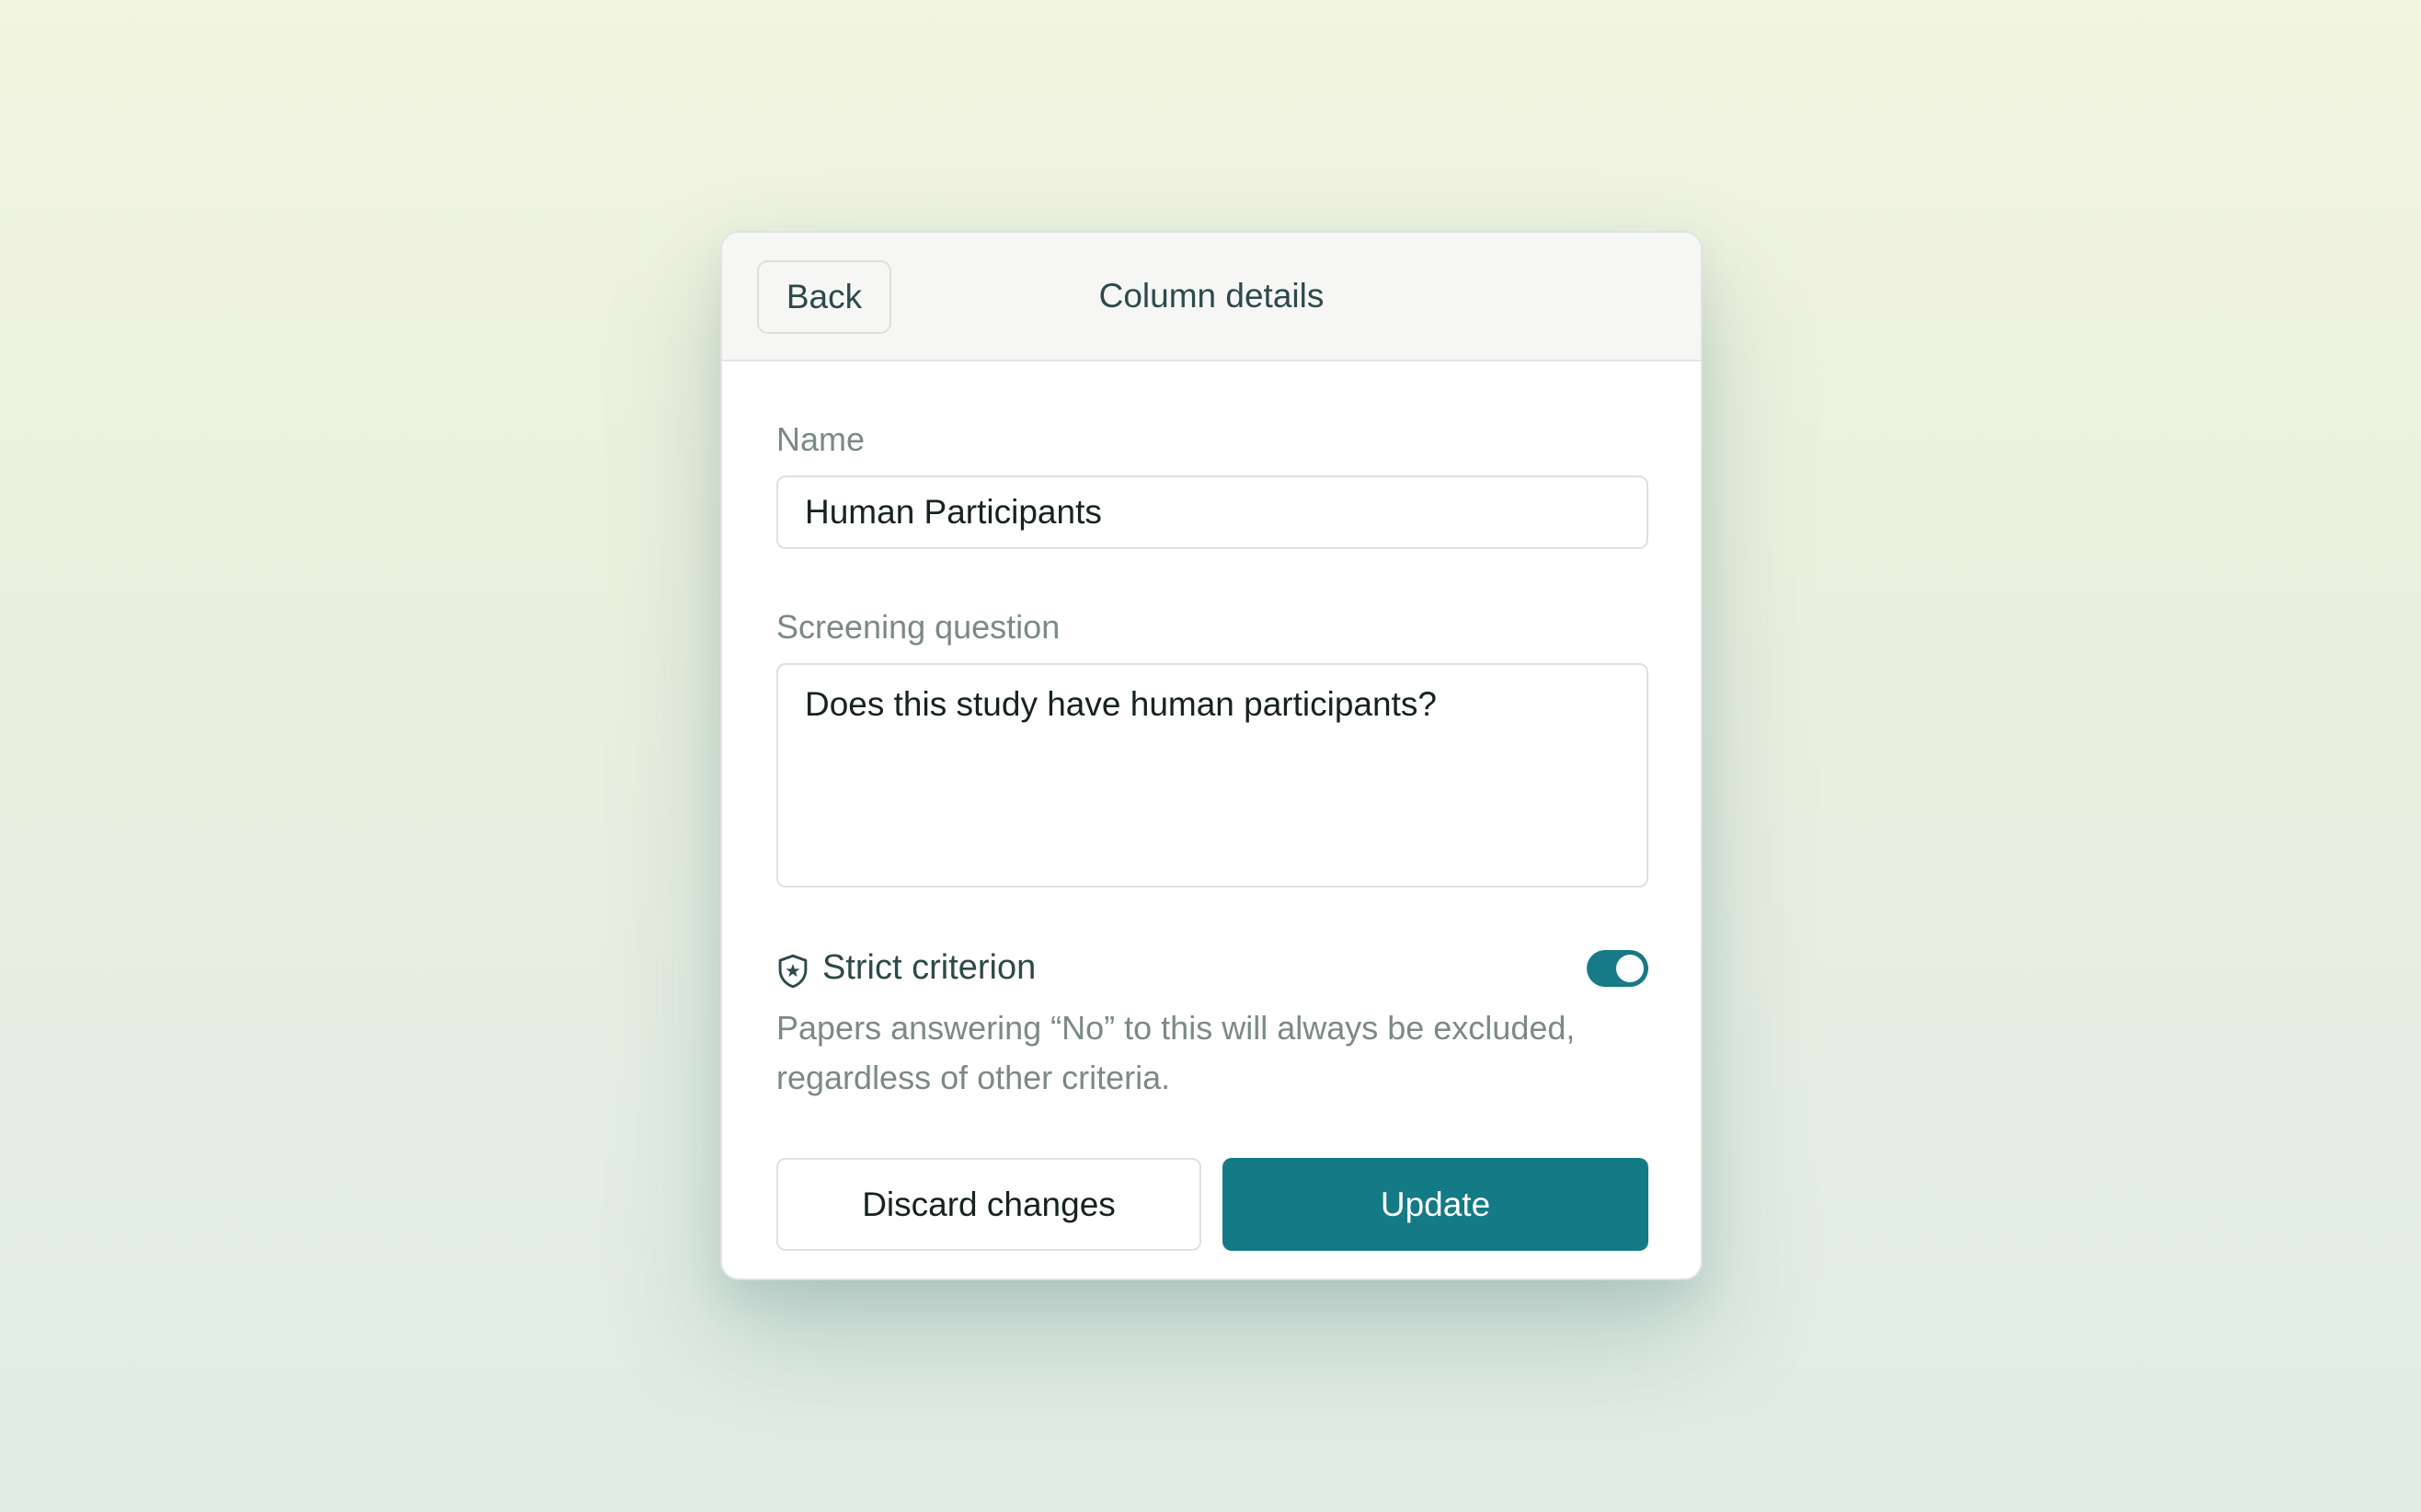 Image resolution: width=2421 pixels, height=1512 pixels. Describe the element at coordinates (1212, 512) in the screenshot. I see `name-input` at that location.